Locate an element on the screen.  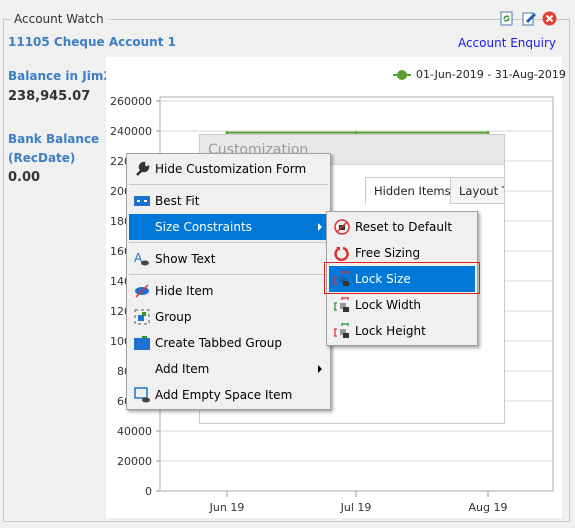
x-tick-label: Jul 19 is located at coordinates (356, 507).